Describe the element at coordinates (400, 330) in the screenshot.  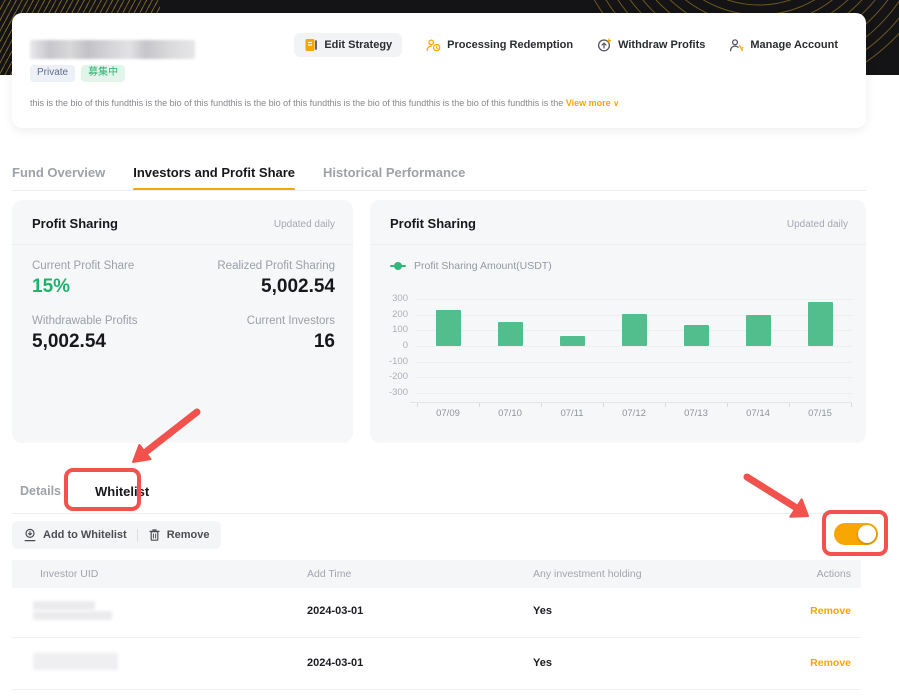
I see `y-axis-tick-label: 100` at that location.